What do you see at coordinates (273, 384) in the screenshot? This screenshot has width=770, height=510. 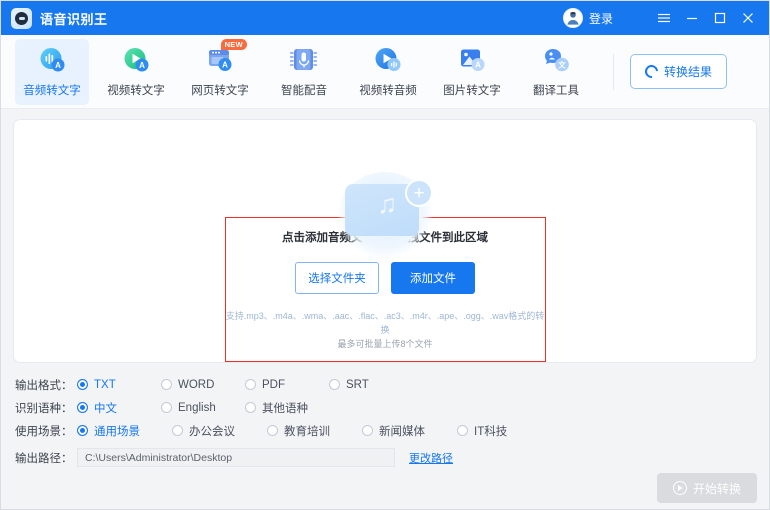 I see `option-label: PDF` at bounding box center [273, 384].